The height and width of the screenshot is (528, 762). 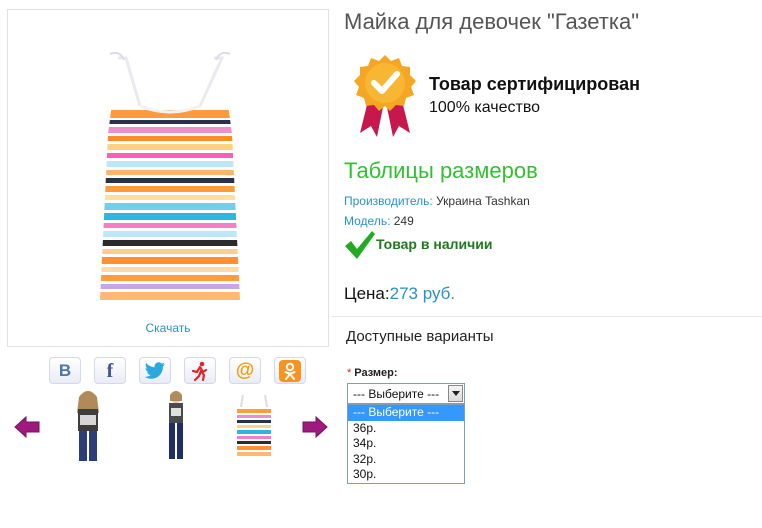 I want to click on stock-status: Товар в наличии, so click(x=434, y=244).